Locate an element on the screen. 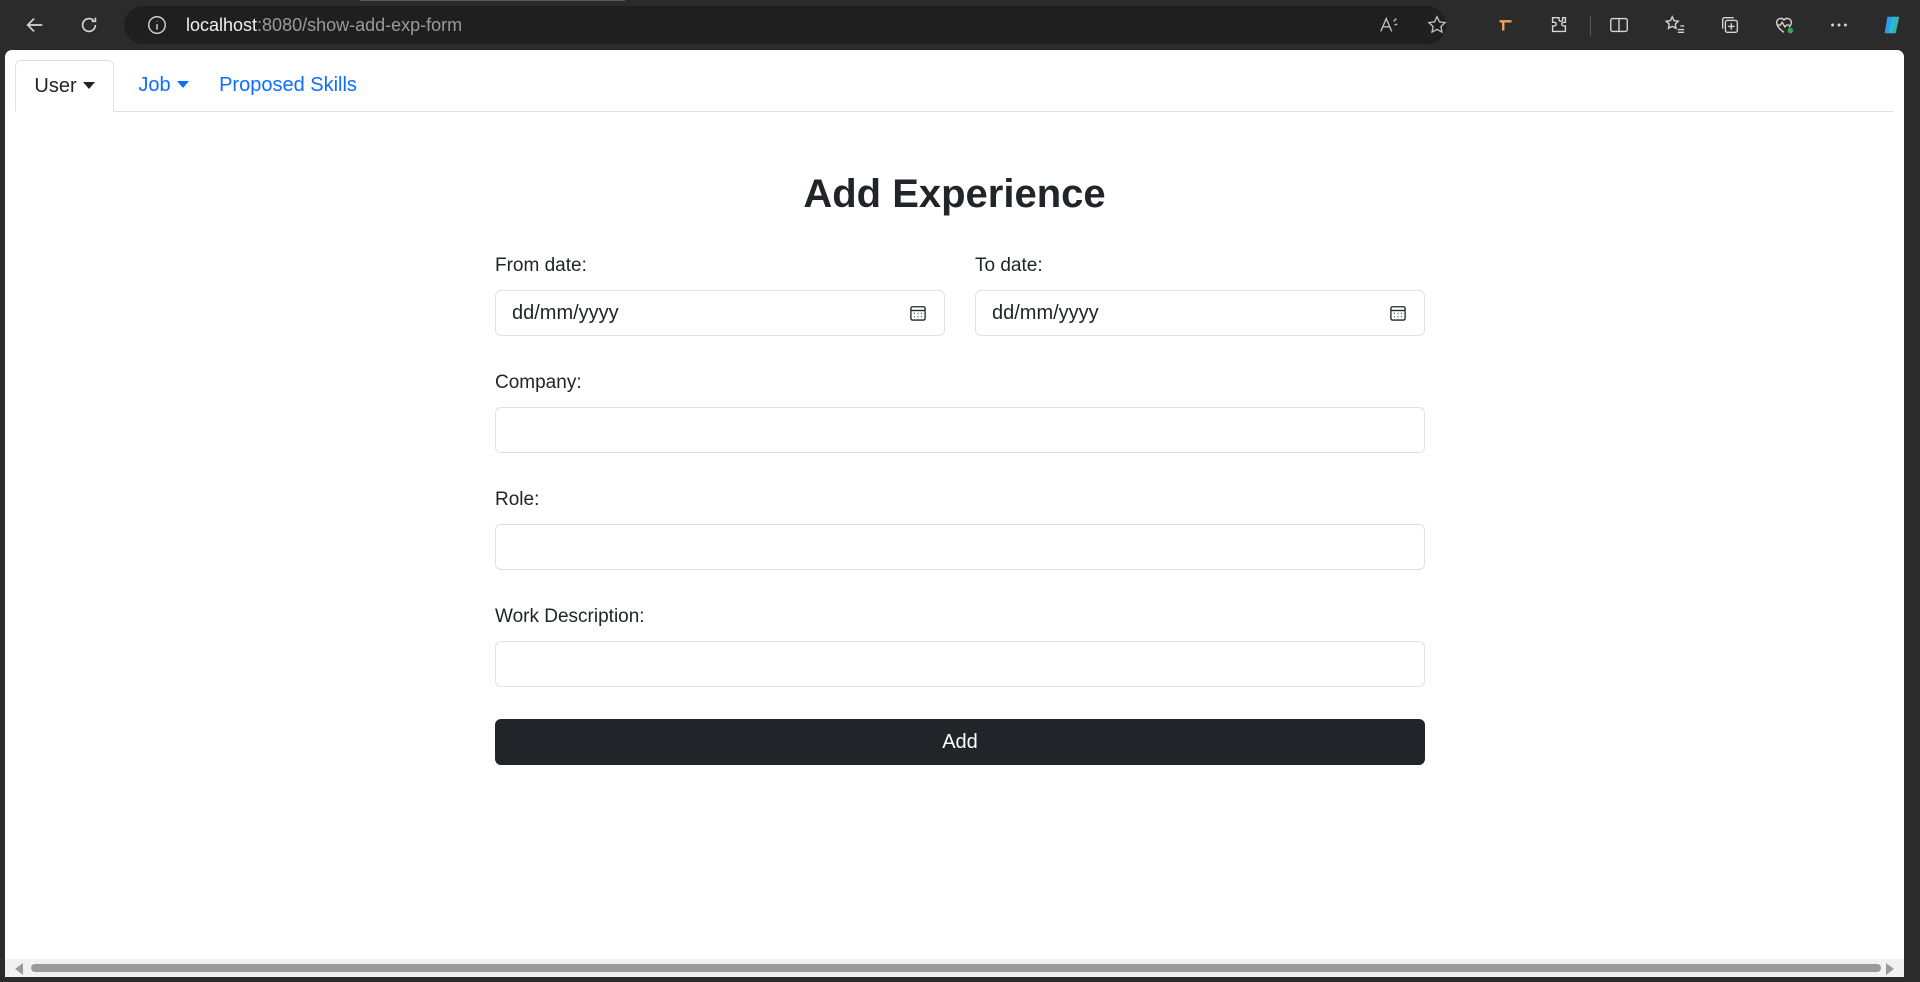  to-date-placeholder: dd/mm/yyyy is located at coordinates (1045, 312).